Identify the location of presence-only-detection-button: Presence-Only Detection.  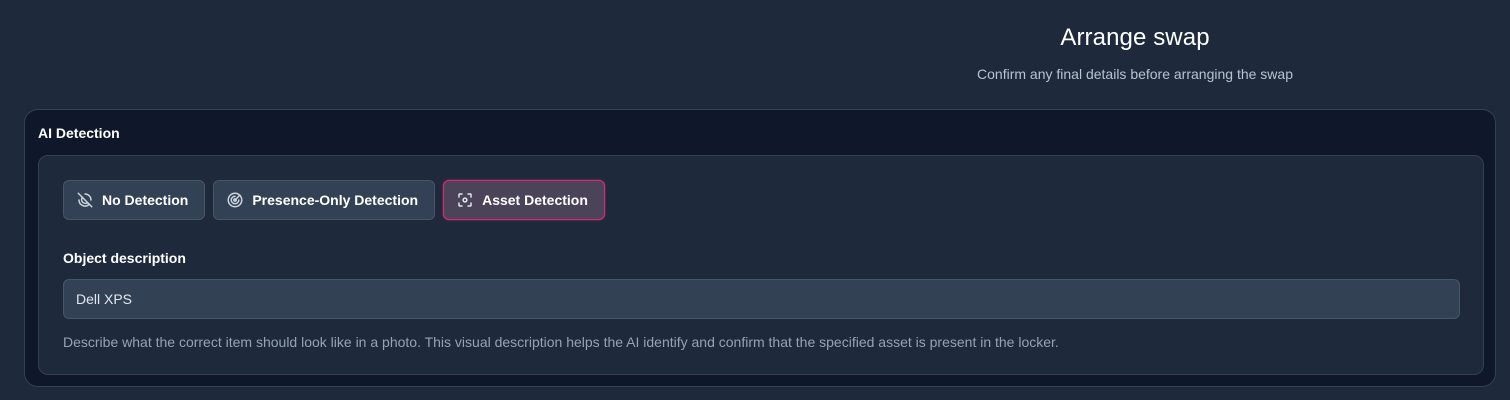
(324, 200).